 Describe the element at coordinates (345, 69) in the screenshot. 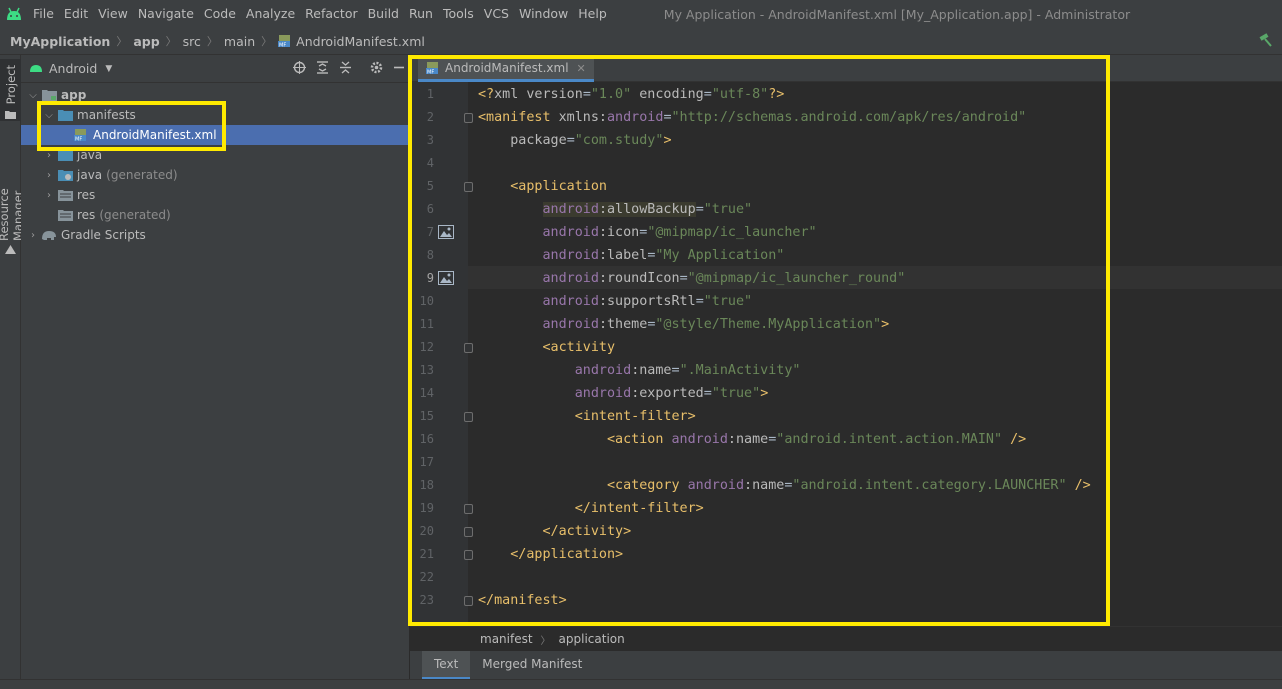

I see `collapse-all-icon` at that location.